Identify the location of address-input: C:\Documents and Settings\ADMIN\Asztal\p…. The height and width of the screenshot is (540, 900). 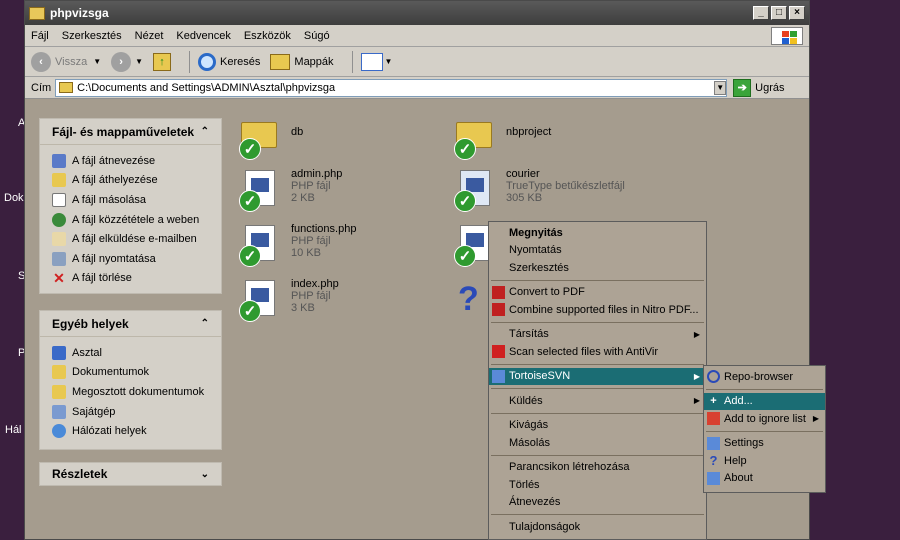
(391, 87).